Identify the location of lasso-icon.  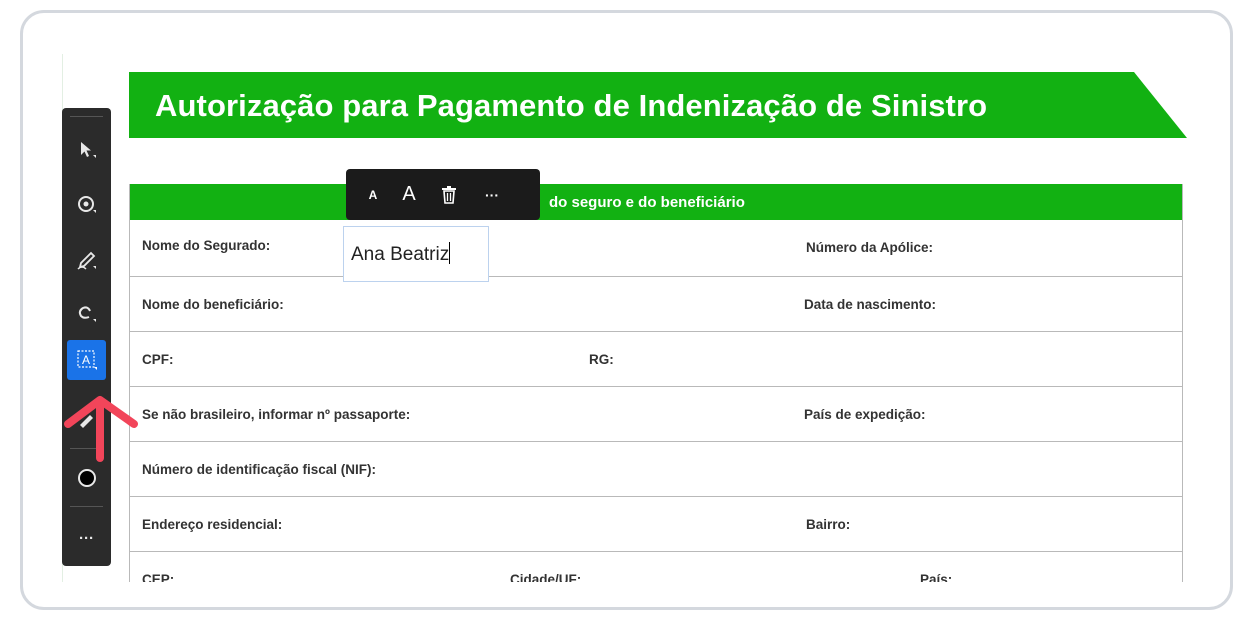
(87, 314).